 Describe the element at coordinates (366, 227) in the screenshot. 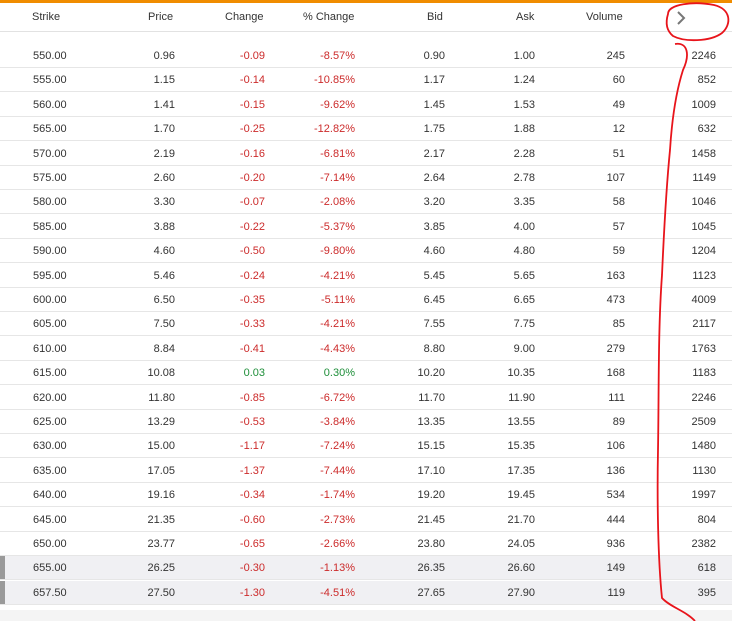

I see `table-row: 585.00 3.88 -0.22 -5.37% 3.85 4.00 57 1045` at that location.